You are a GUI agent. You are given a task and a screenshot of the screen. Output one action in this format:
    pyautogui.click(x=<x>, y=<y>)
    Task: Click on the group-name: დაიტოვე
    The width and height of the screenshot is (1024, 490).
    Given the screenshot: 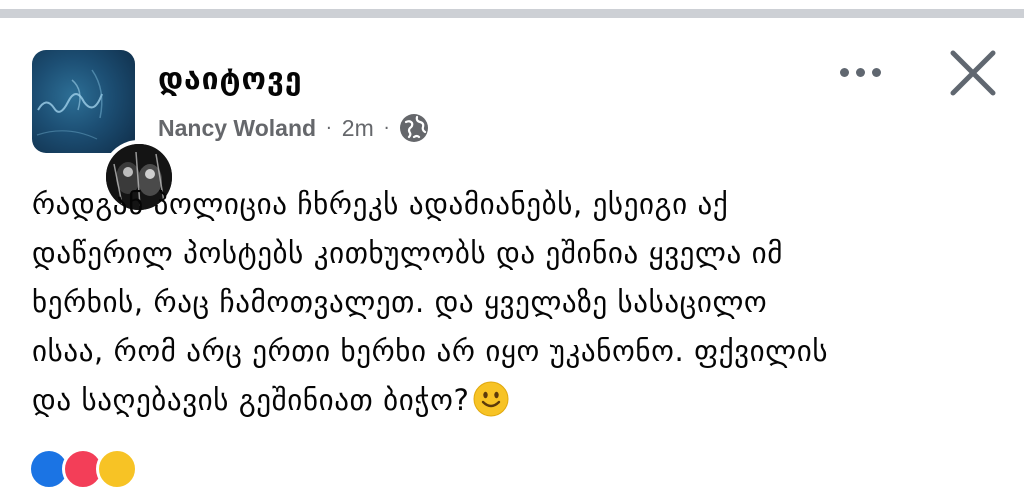 What is the action you would take?
    pyautogui.click(x=230, y=79)
    